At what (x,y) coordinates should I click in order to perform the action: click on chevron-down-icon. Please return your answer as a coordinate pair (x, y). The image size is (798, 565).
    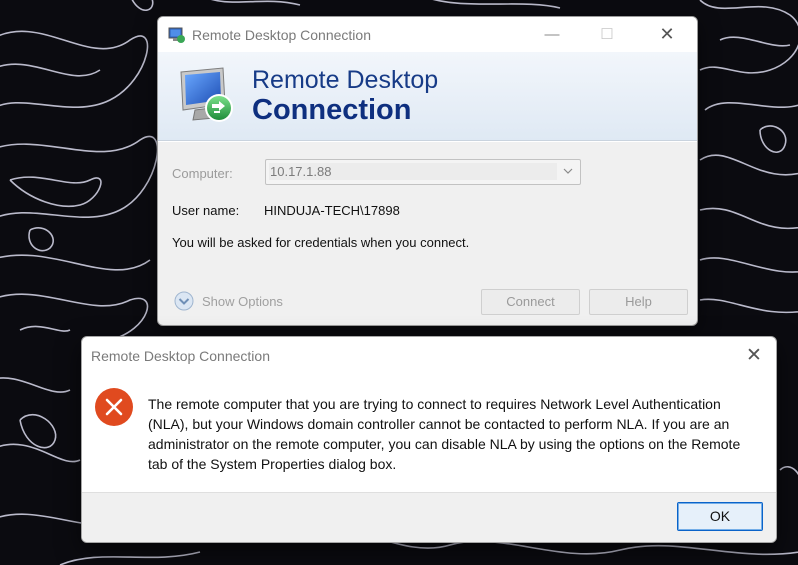
    Looking at the image, I should click on (568, 171).